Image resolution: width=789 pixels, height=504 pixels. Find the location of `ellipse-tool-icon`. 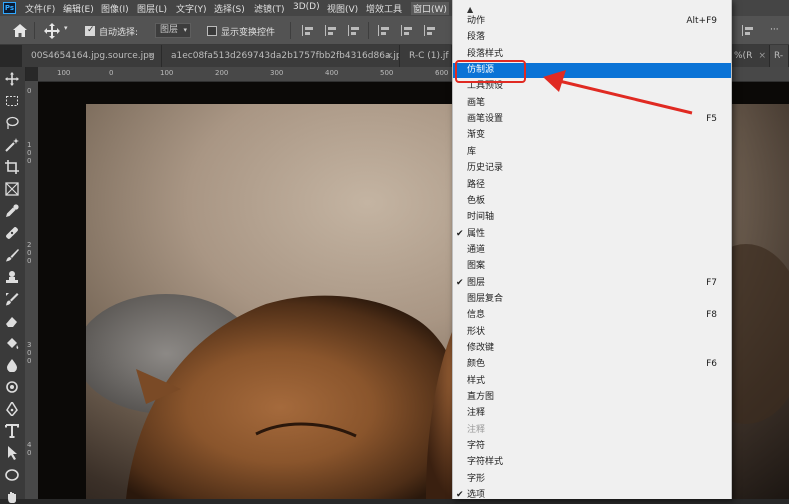

ellipse-tool-icon is located at coordinates (12, 475).